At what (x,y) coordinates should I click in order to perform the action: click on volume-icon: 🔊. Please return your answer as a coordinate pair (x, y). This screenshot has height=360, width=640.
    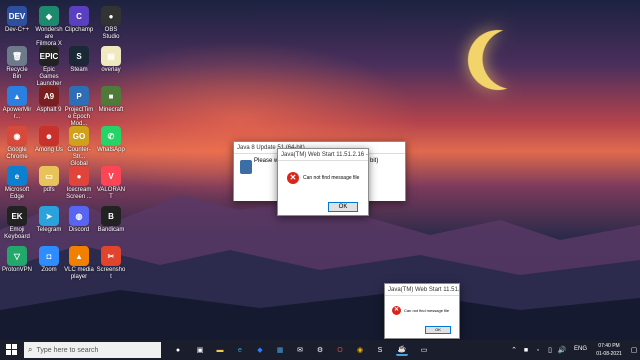
    Looking at the image, I should click on (562, 350).